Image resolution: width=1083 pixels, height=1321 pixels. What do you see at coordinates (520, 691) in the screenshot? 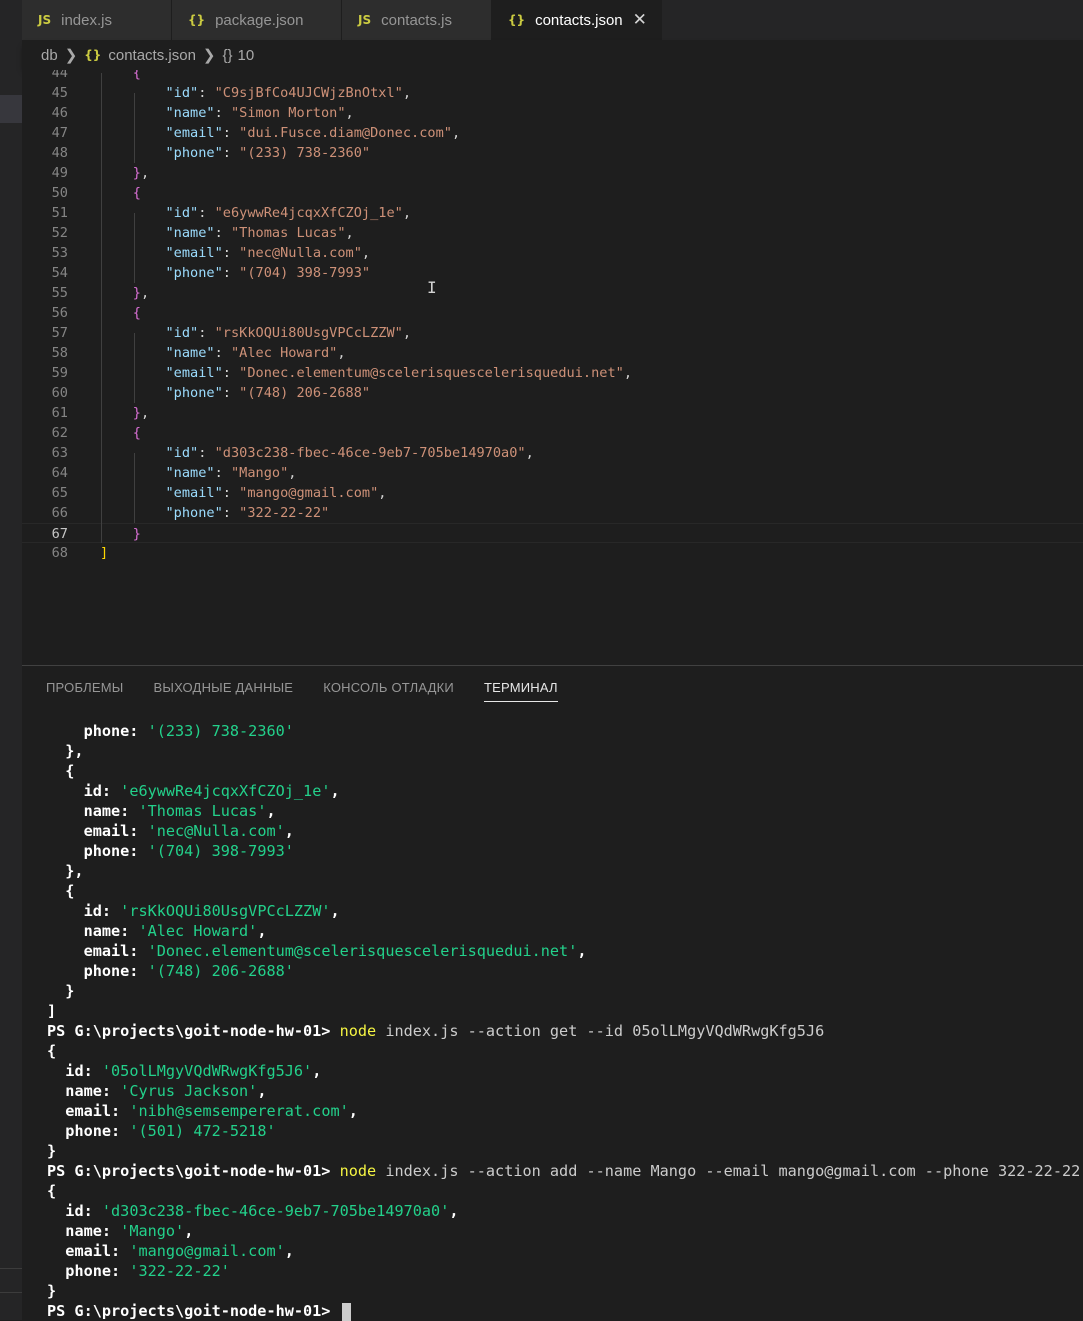
I see `panel-tab: ТЕРМИНАЛ` at bounding box center [520, 691].